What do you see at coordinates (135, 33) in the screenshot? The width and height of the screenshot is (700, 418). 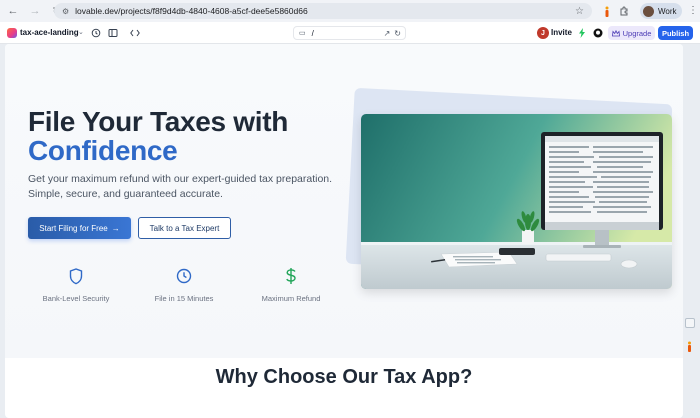 I see `code-icon` at bounding box center [135, 33].